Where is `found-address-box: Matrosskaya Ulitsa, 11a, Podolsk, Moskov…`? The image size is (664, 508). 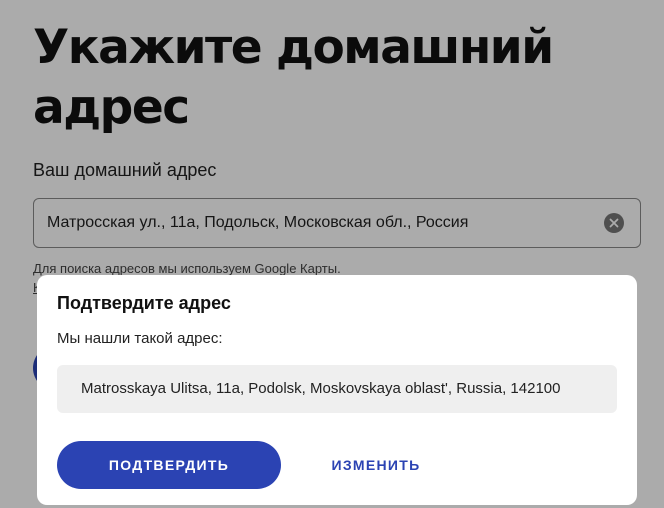
found-address-box: Matrosskaya Ulitsa, 11a, Podolsk, Moskov… is located at coordinates (337, 389).